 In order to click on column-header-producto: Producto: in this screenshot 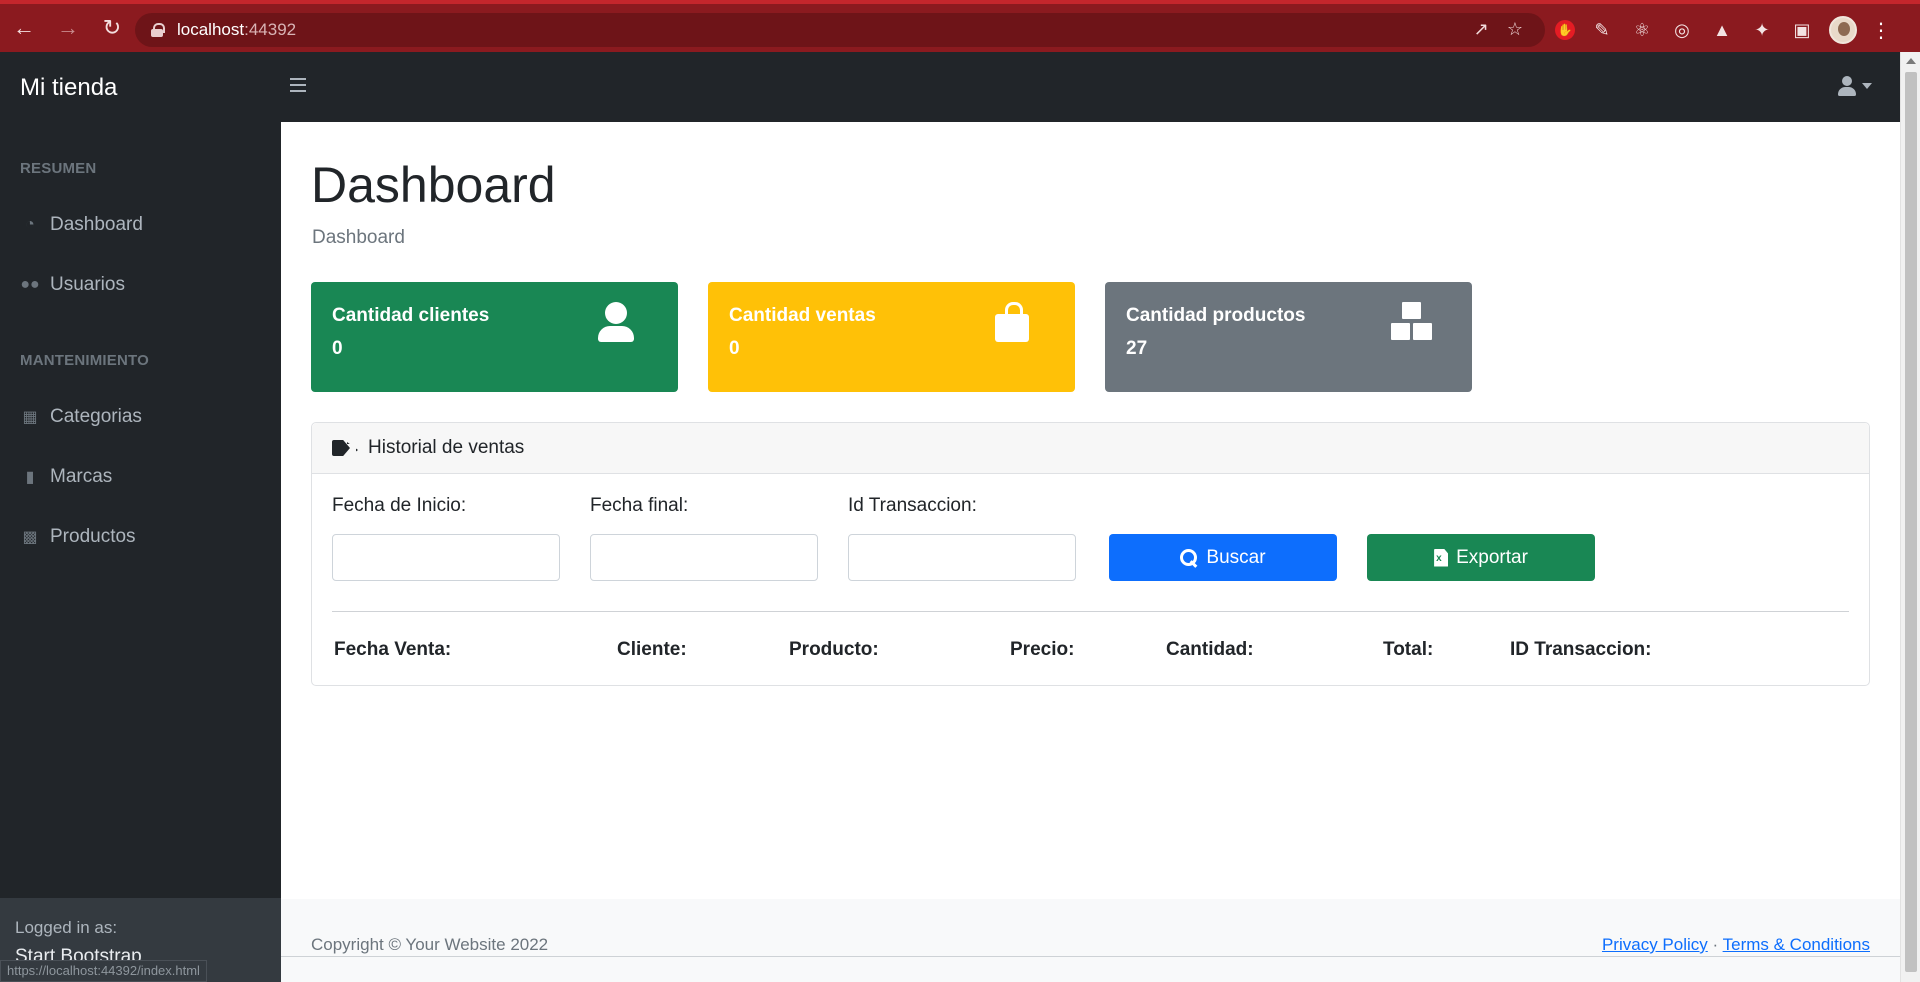, I will do `click(834, 649)`.